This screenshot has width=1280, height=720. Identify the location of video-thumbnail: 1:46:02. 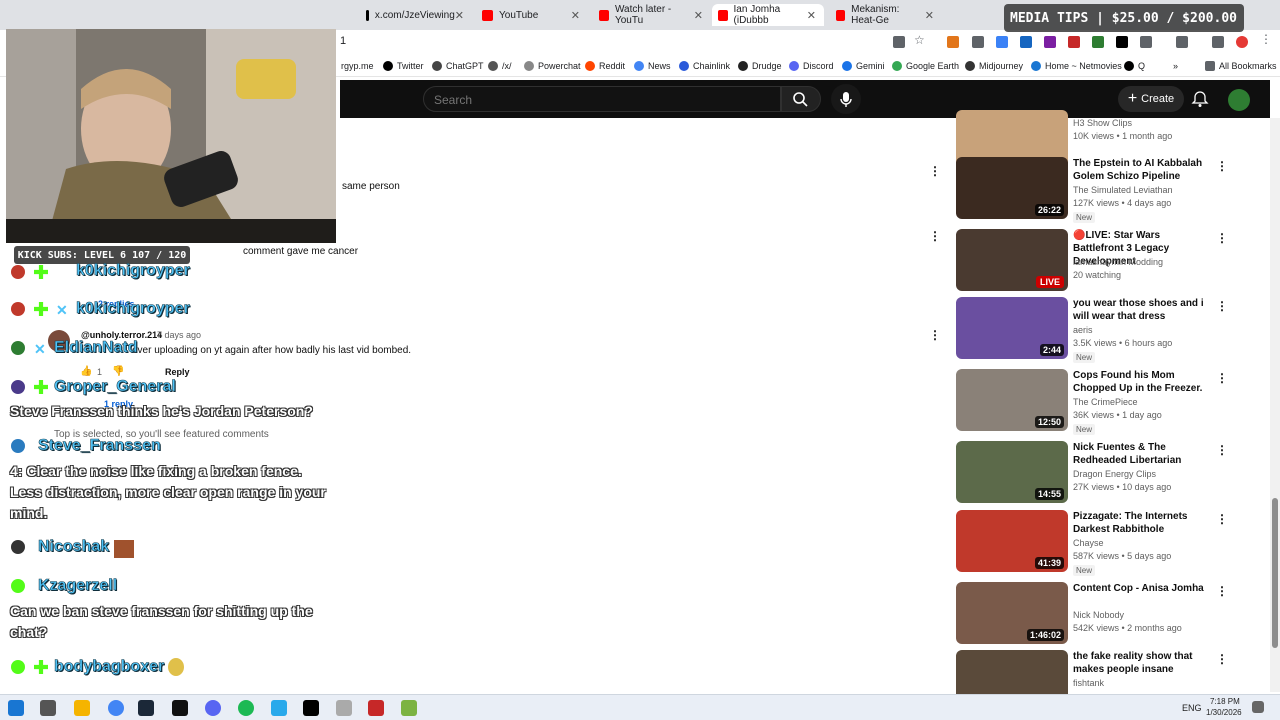
(1012, 613).